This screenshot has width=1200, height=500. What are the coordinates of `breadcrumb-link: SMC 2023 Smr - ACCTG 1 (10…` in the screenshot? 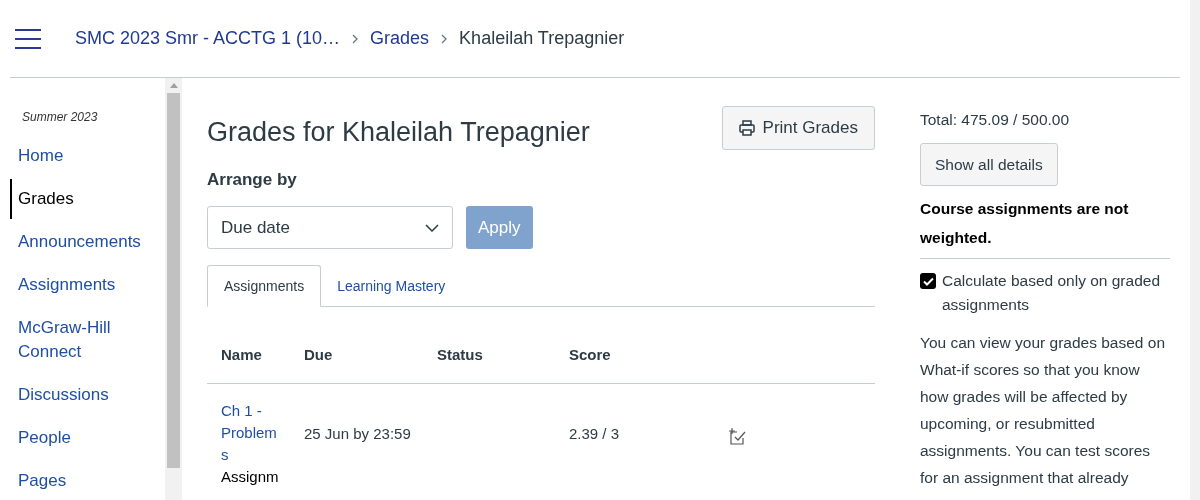 It's located at (208, 38).